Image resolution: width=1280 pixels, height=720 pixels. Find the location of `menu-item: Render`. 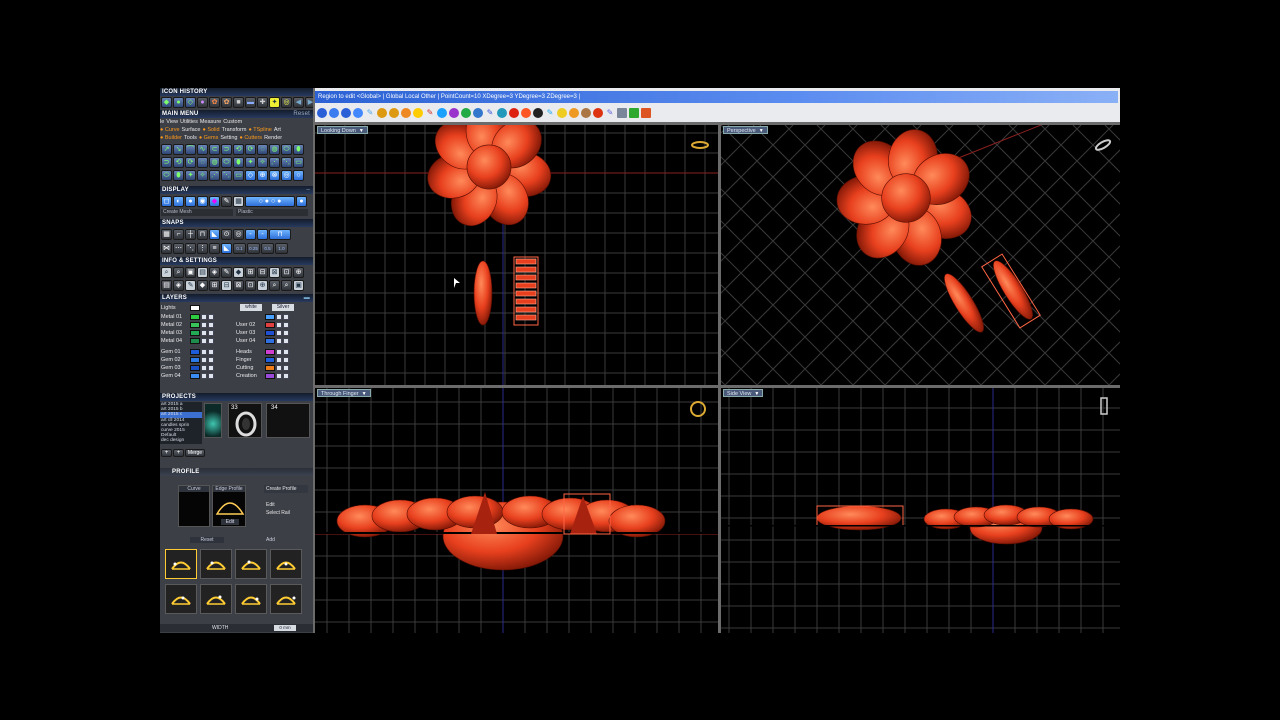

menu-item: Render is located at coordinates (273, 138).